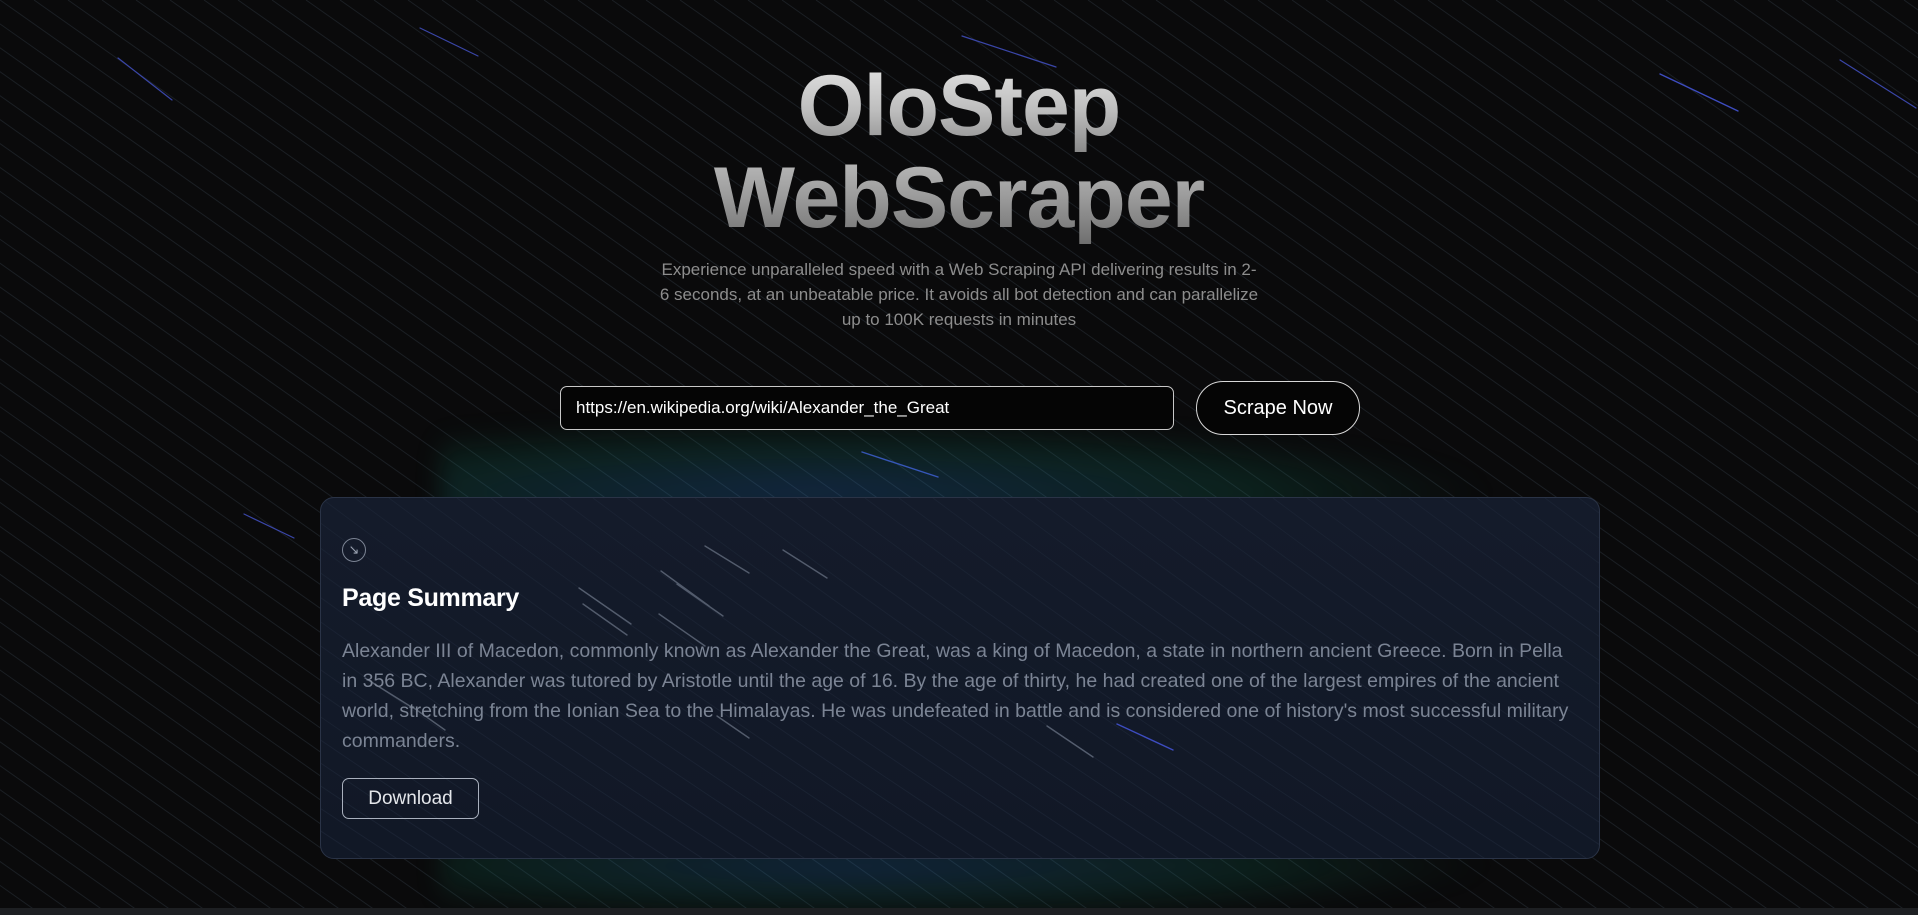 This screenshot has height=915, width=1918. Describe the element at coordinates (1278, 408) in the screenshot. I see `scrape-now-button: Scrape Now` at that location.